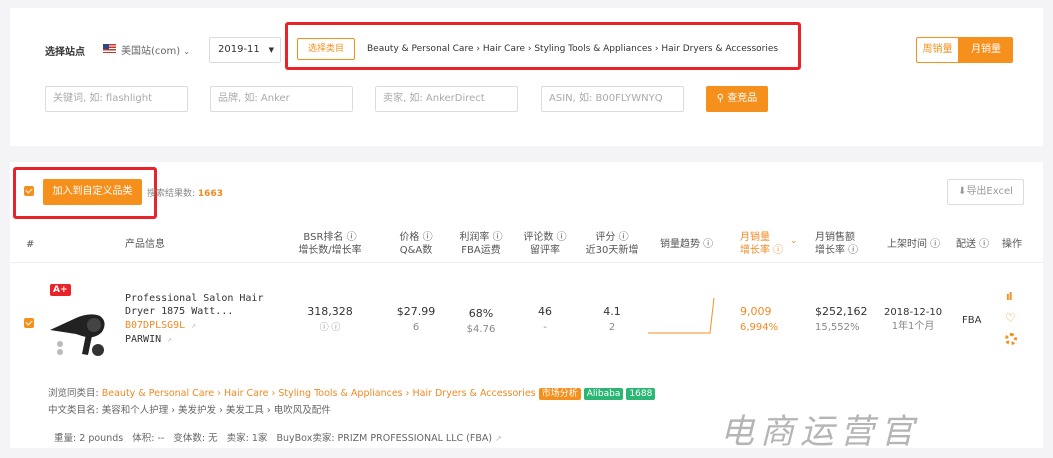 The image size is (1053, 458). I want to click on heart-icon: ♡, so click(1010, 318).